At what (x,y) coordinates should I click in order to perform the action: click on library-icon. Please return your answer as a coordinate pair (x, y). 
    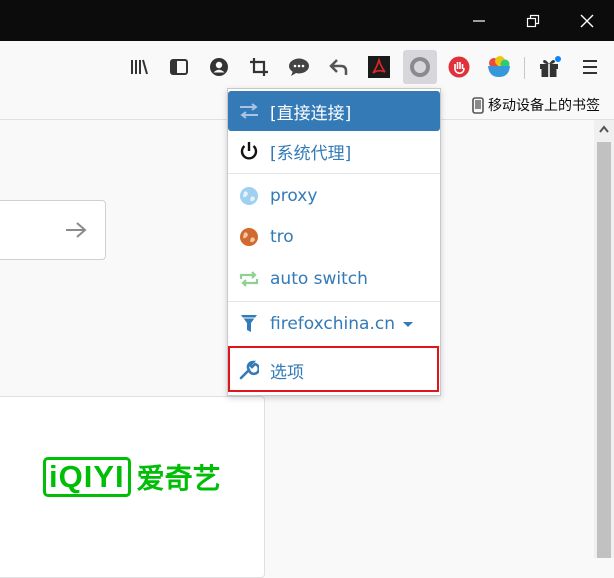
    Looking at the image, I should click on (139, 67).